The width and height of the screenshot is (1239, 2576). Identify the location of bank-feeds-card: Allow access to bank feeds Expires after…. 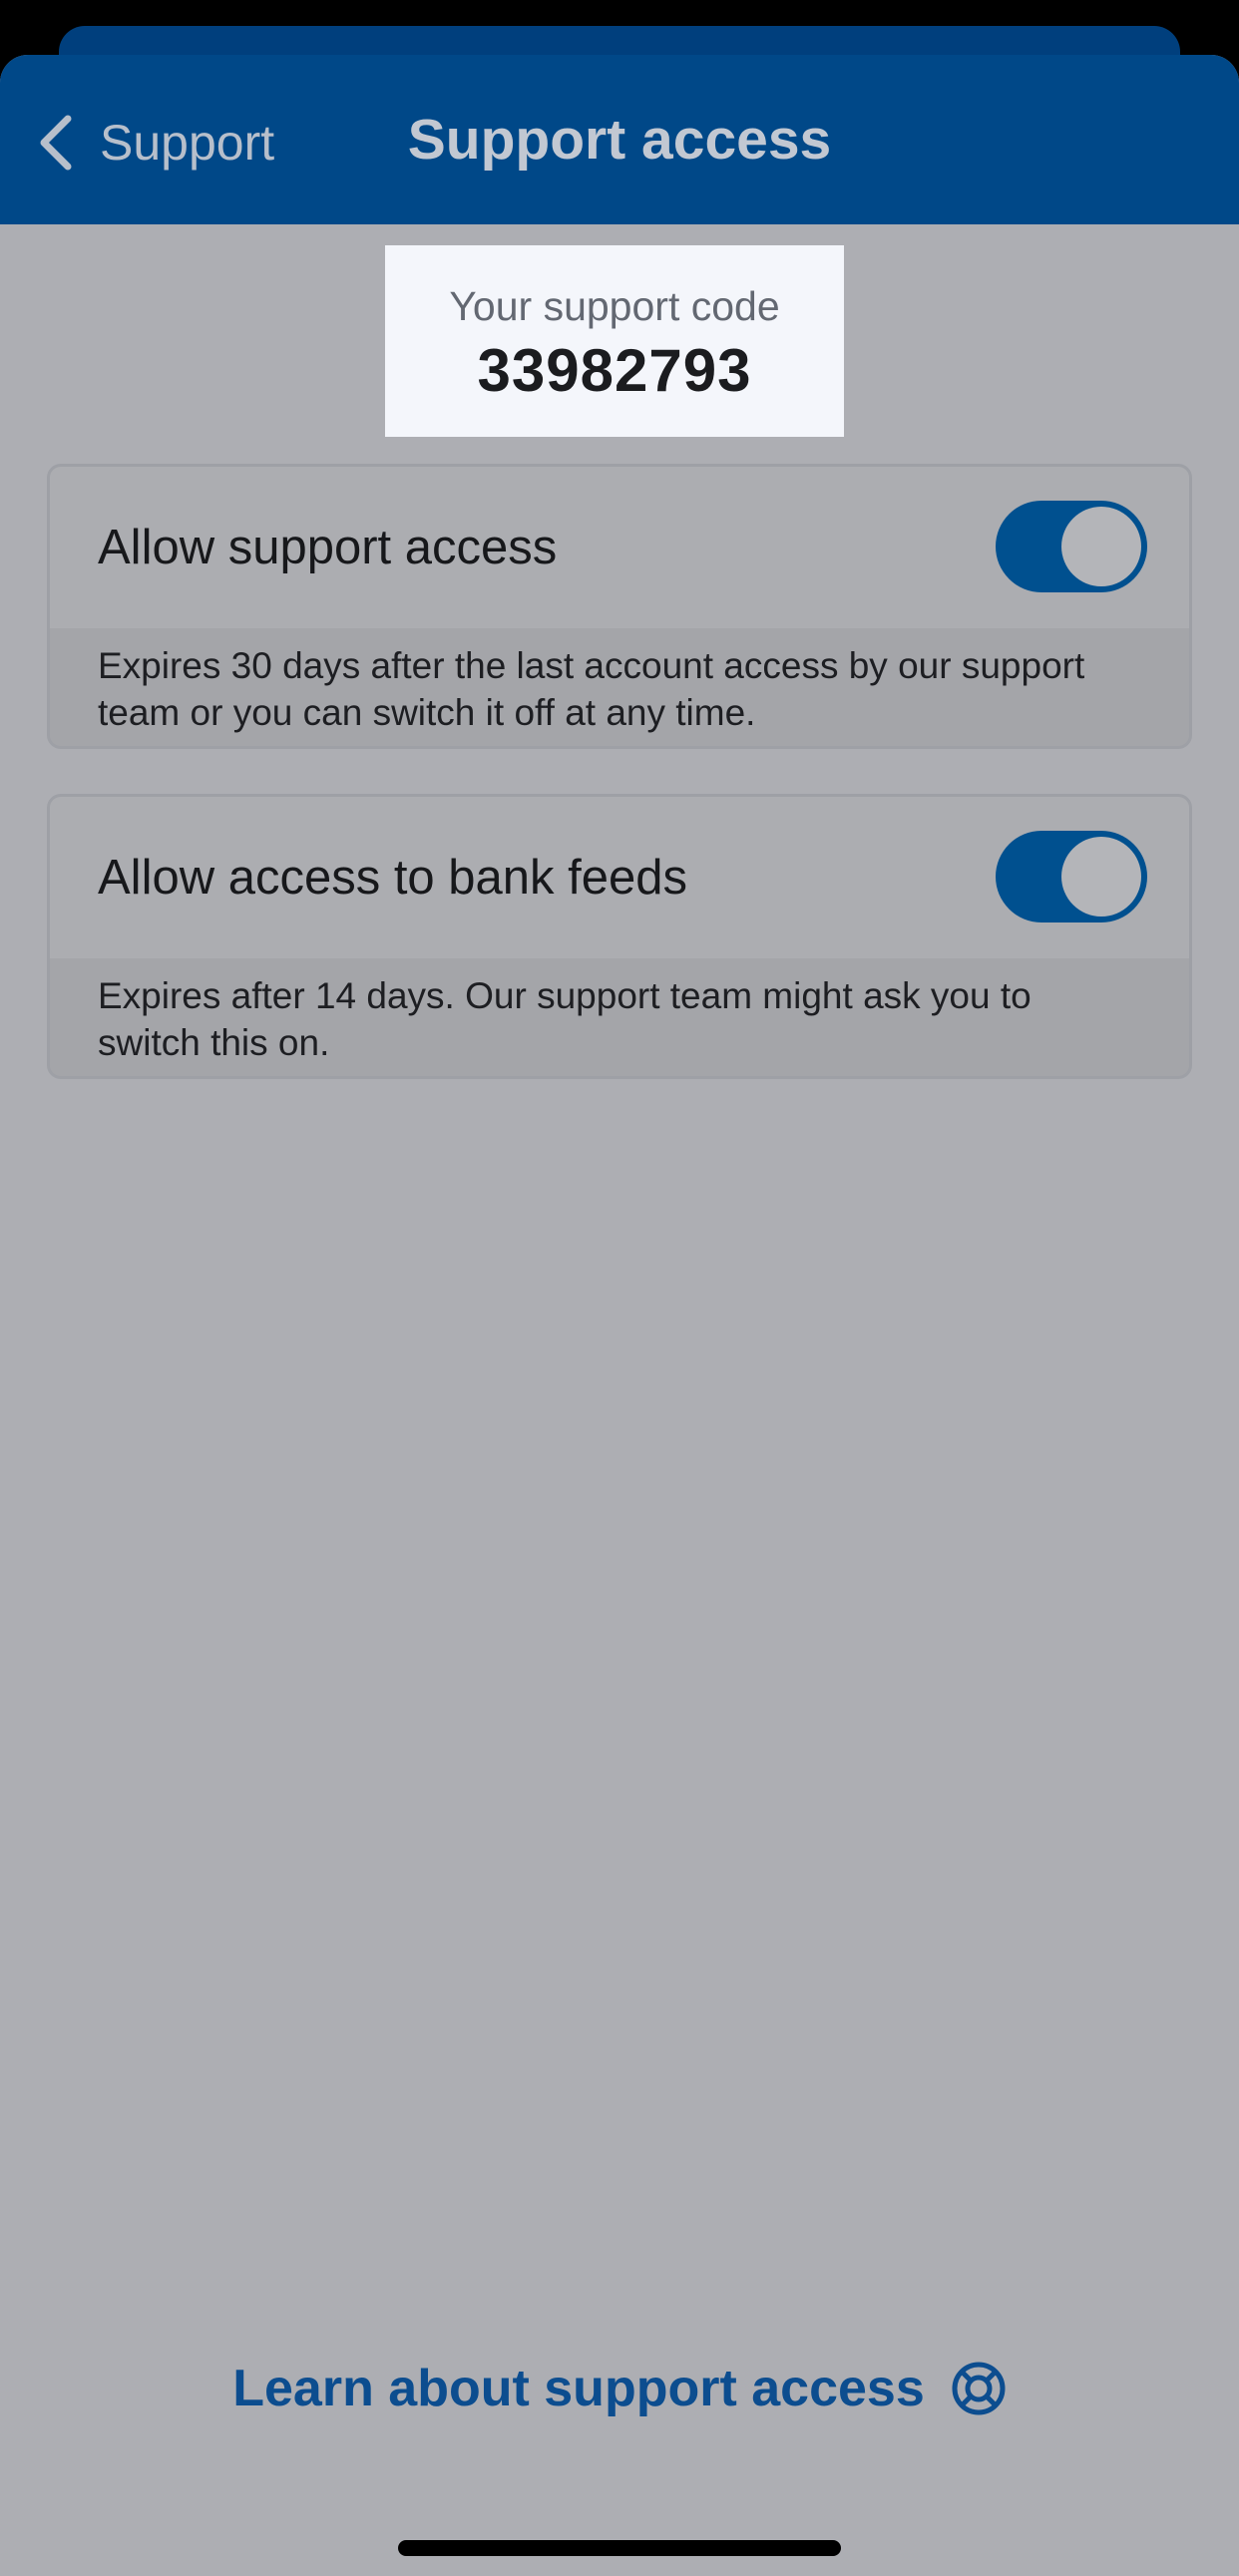
(619, 936).